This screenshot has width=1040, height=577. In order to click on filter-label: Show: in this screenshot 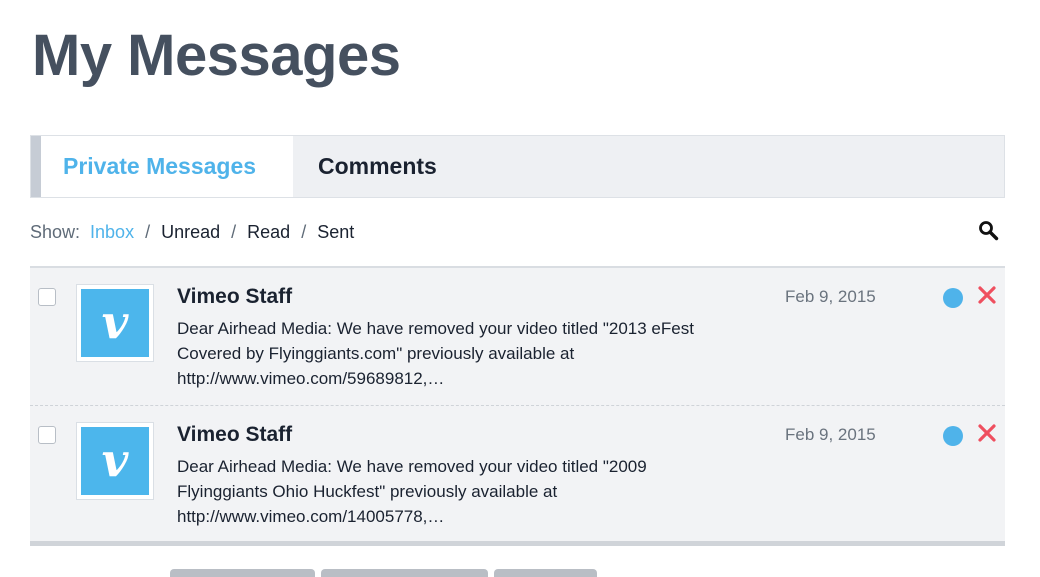, I will do `click(55, 231)`.